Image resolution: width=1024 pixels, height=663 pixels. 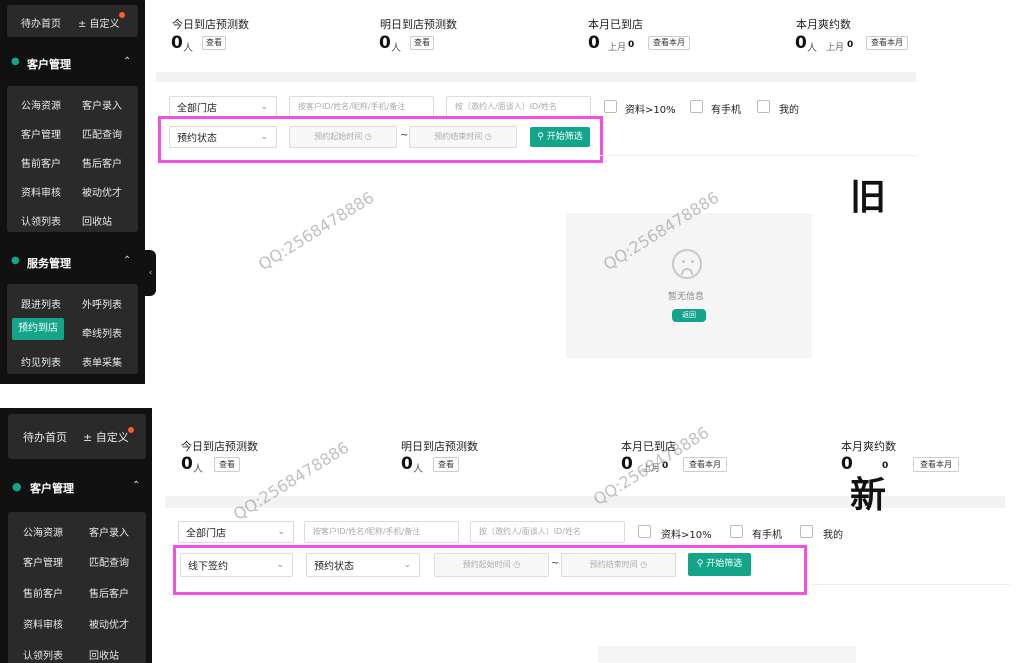 What do you see at coordinates (686, 297) in the screenshot?
I see `empty-text: 暂无信息` at bounding box center [686, 297].